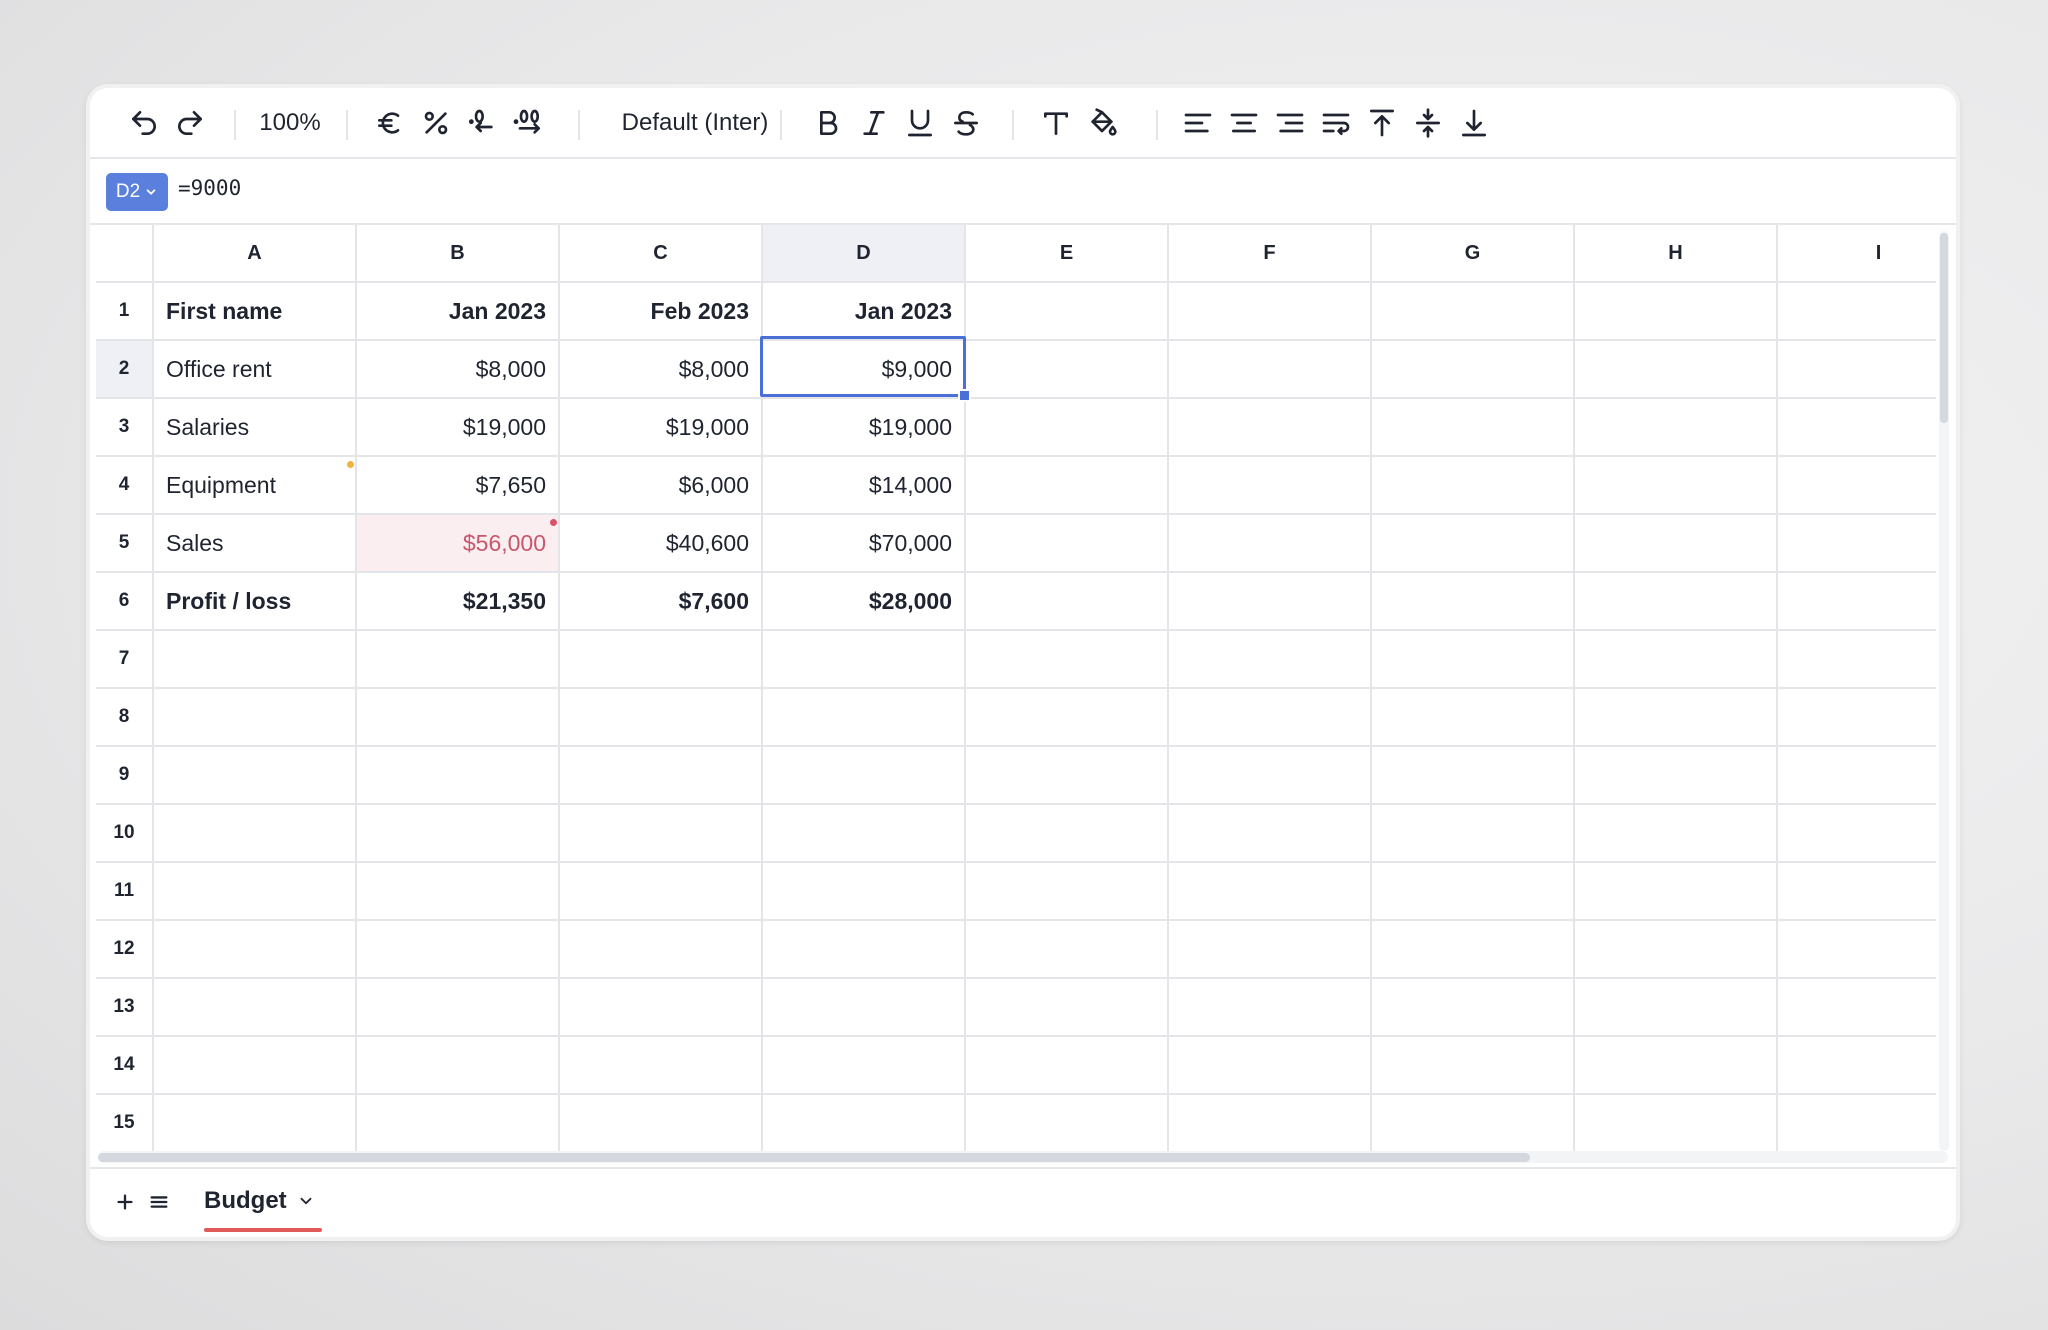 This screenshot has width=2048, height=1330. Describe the element at coordinates (1473, 660) in the screenshot. I see `cell-g7` at that location.